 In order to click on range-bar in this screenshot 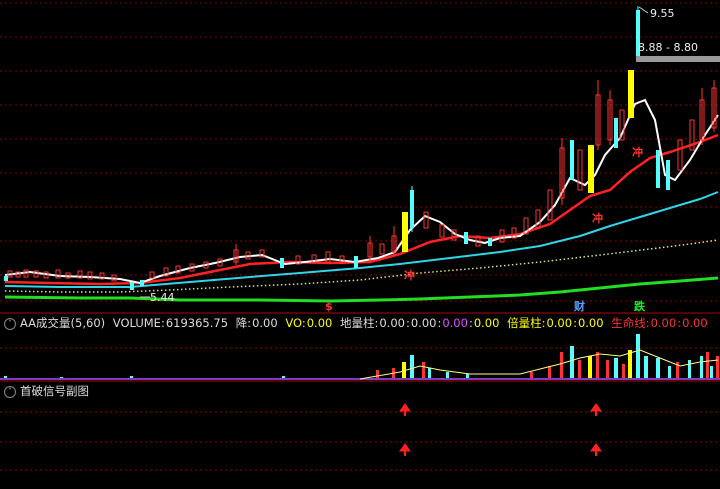, I will do `click(678, 59)`.